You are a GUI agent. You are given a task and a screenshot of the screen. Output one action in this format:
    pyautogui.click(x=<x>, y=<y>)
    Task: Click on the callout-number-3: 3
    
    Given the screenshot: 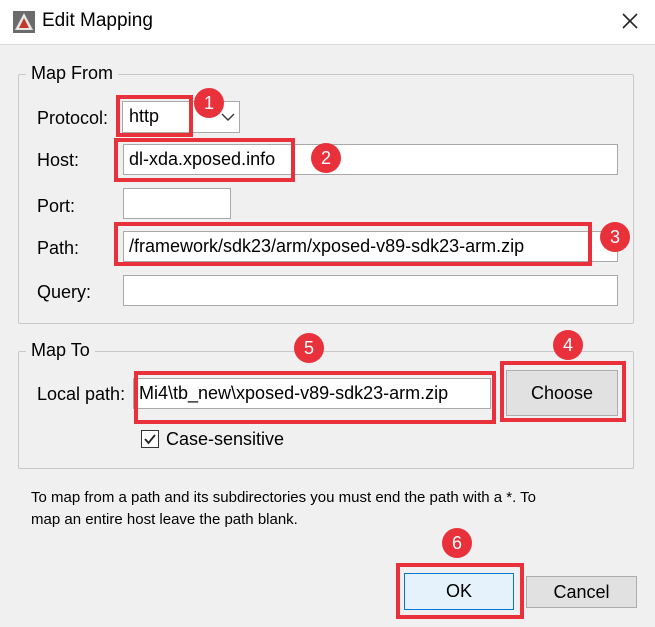 What is the action you would take?
    pyautogui.click(x=615, y=237)
    